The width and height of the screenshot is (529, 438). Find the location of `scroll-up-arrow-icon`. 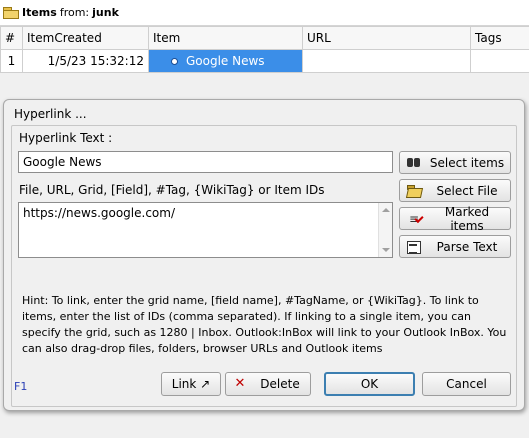

scroll-up-arrow-icon is located at coordinates (386, 210).